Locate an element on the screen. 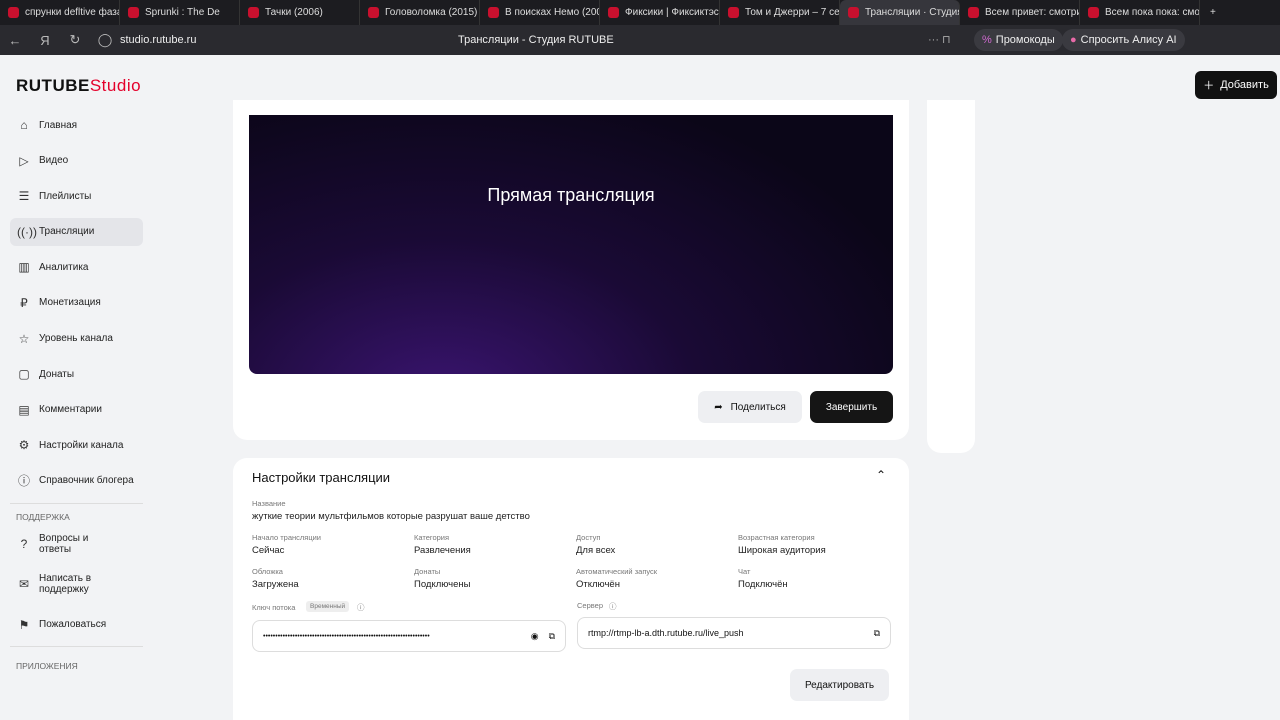  share-button: ➦ Поделиться is located at coordinates (750, 407).